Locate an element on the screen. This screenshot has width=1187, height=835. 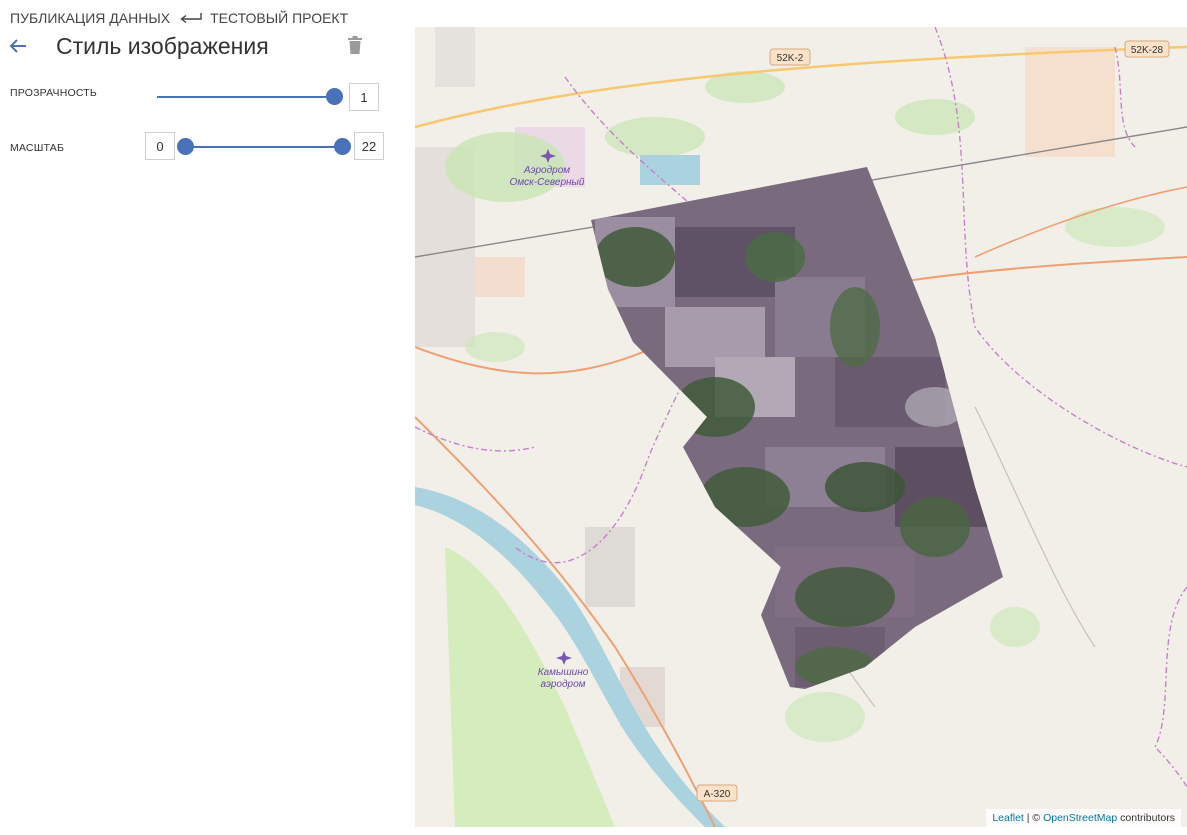
svg-text: 52K-28 is located at coordinates (1147, 50).